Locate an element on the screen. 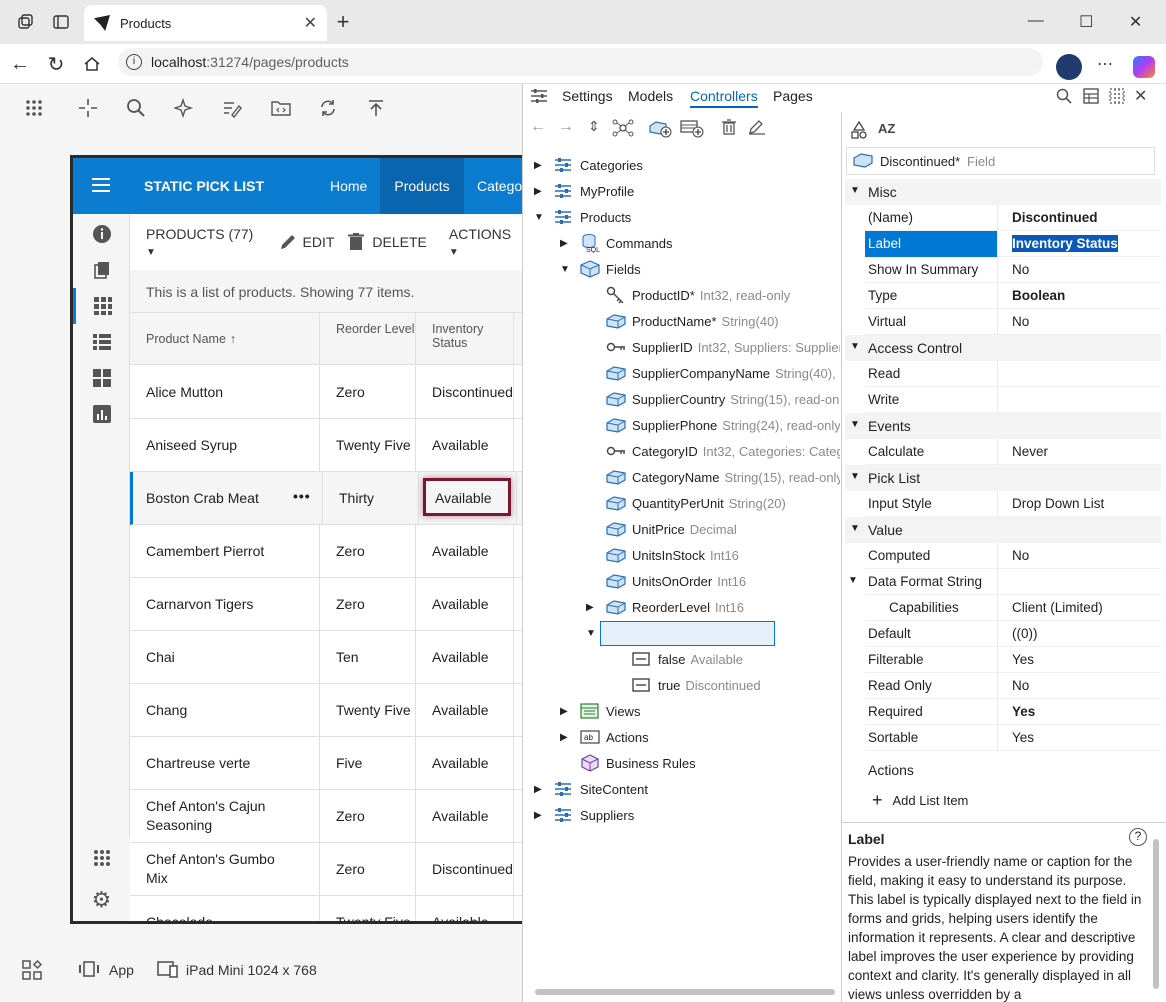 The width and height of the screenshot is (1166, 1002). table-row: Alice Mutton Zero Discontinued is located at coordinates (326, 392).